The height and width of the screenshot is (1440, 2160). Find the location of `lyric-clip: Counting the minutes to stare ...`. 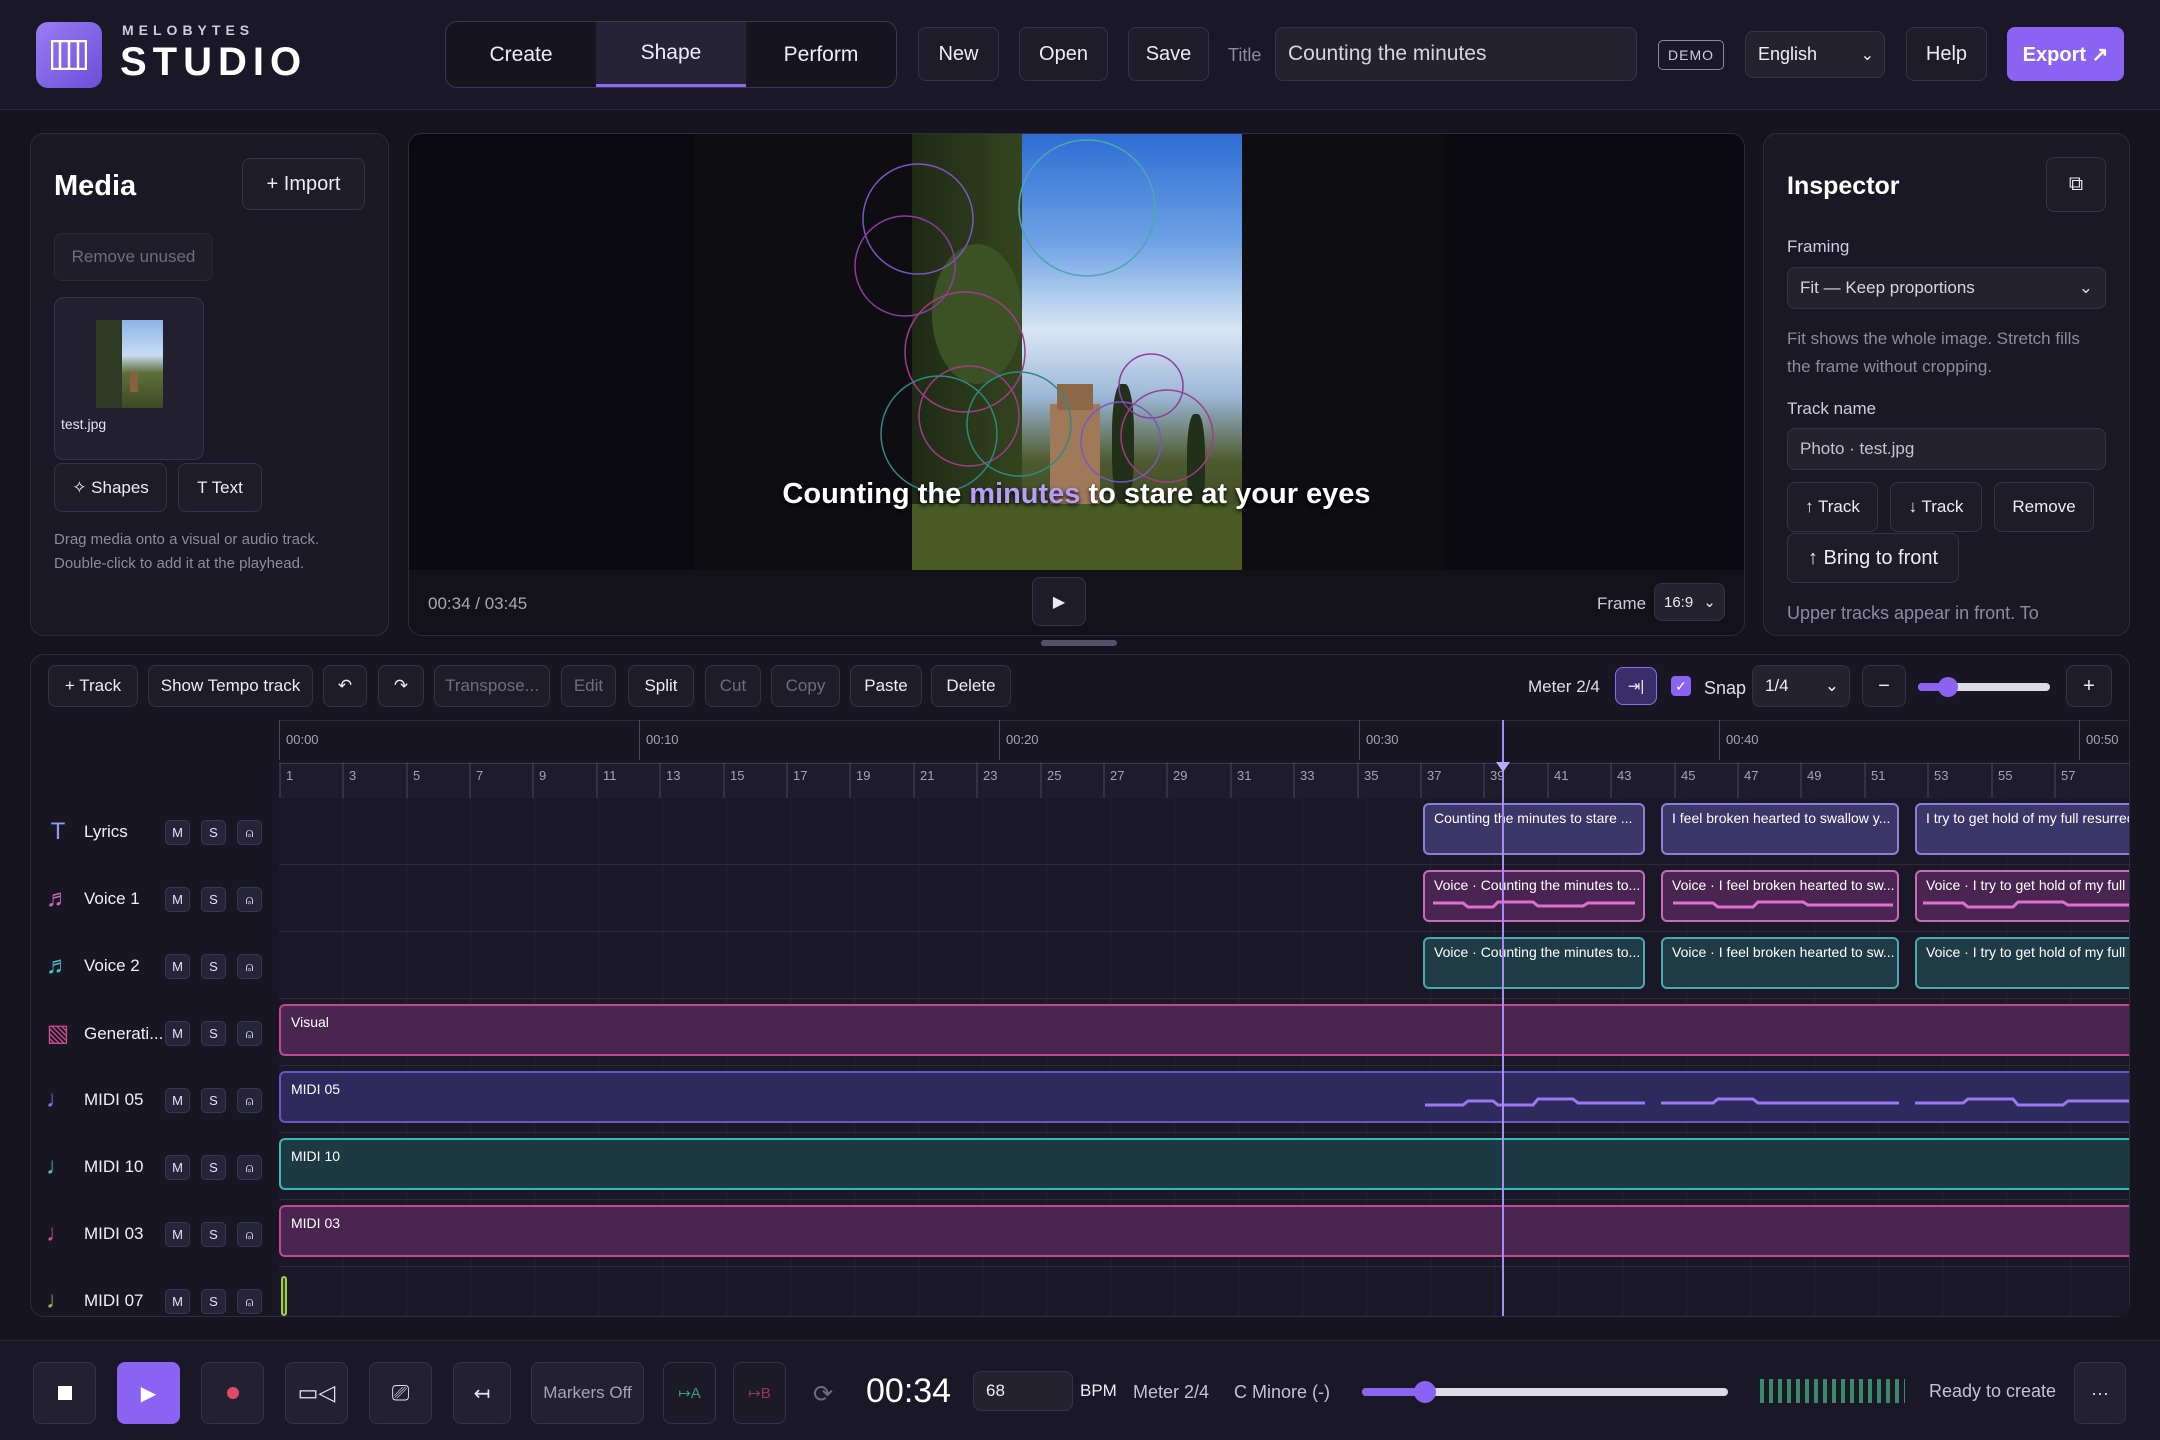

lyric-clip: Counting the minutes to stare ... is located at coordinates (1534, 829).